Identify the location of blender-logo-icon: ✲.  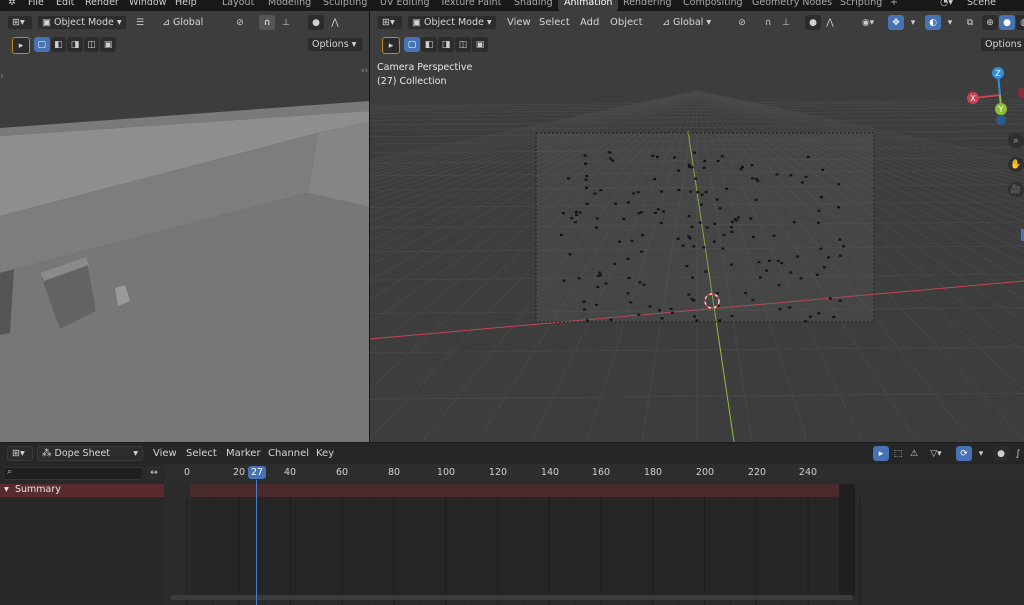
(12, 4).